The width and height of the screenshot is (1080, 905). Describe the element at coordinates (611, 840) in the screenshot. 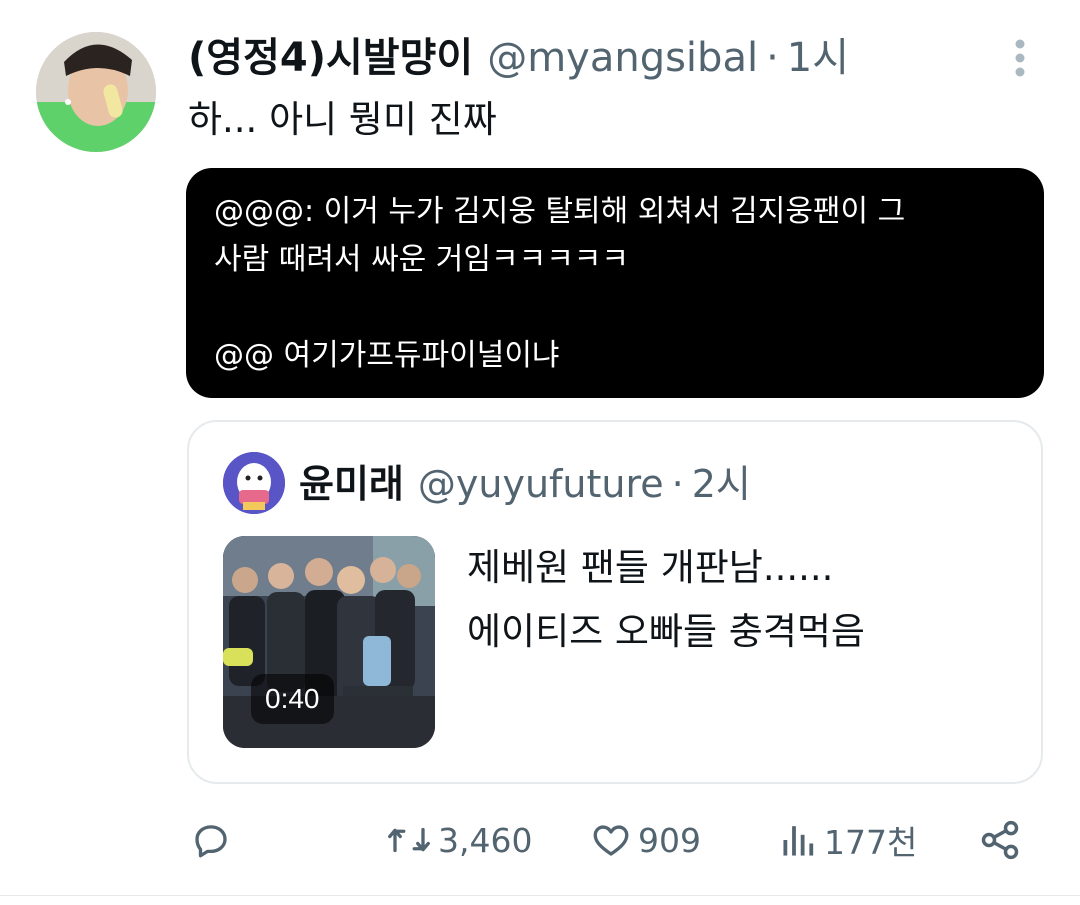

I see `heart-icon` at that location.